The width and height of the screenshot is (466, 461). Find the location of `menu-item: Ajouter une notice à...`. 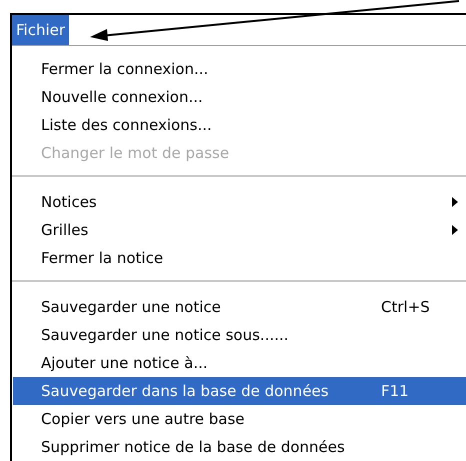

menu-item: Ajouter une notice à... is located at coordinates (239, 363).